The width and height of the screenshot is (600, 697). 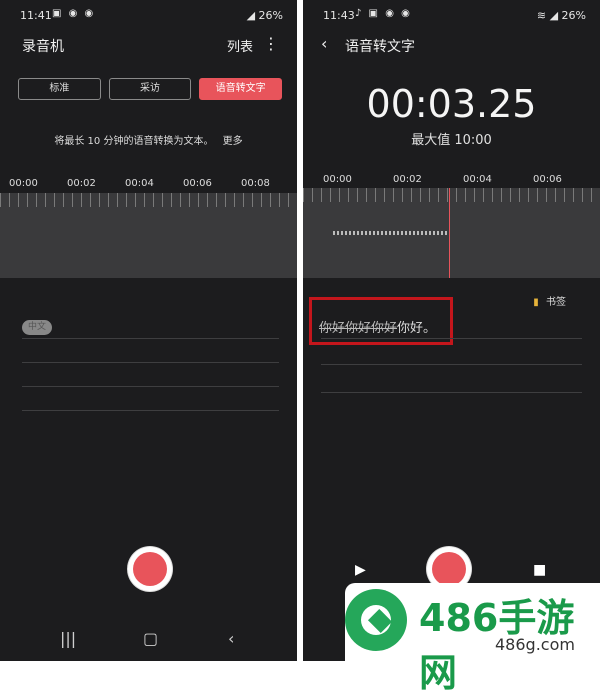 I want to click on list-button: 列表, so click(x=240, y=45).